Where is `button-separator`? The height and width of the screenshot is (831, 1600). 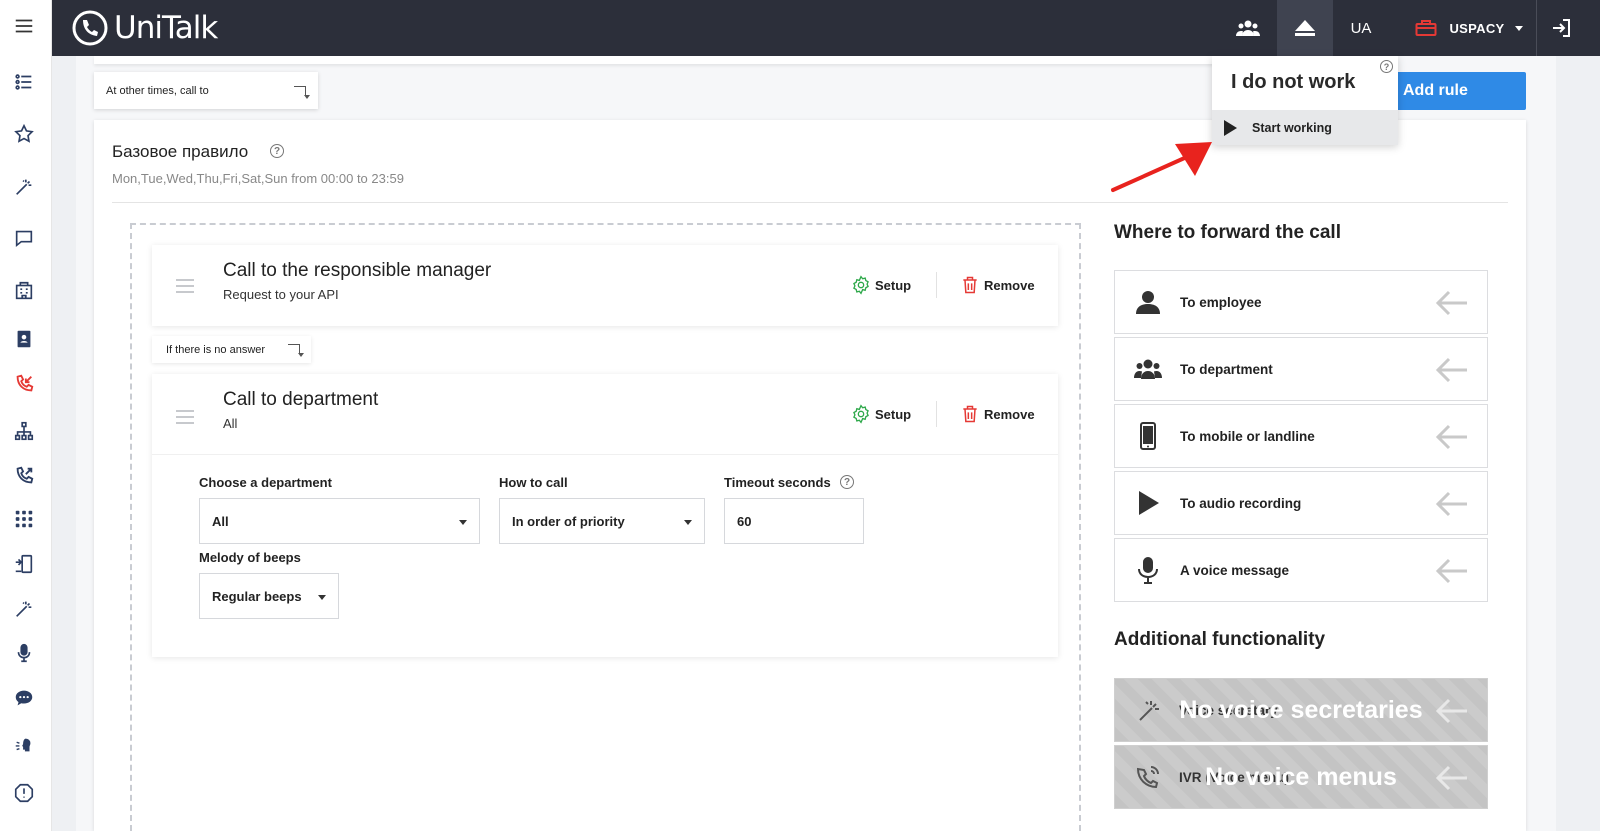 button-separator is located at coordinates (936, 285).